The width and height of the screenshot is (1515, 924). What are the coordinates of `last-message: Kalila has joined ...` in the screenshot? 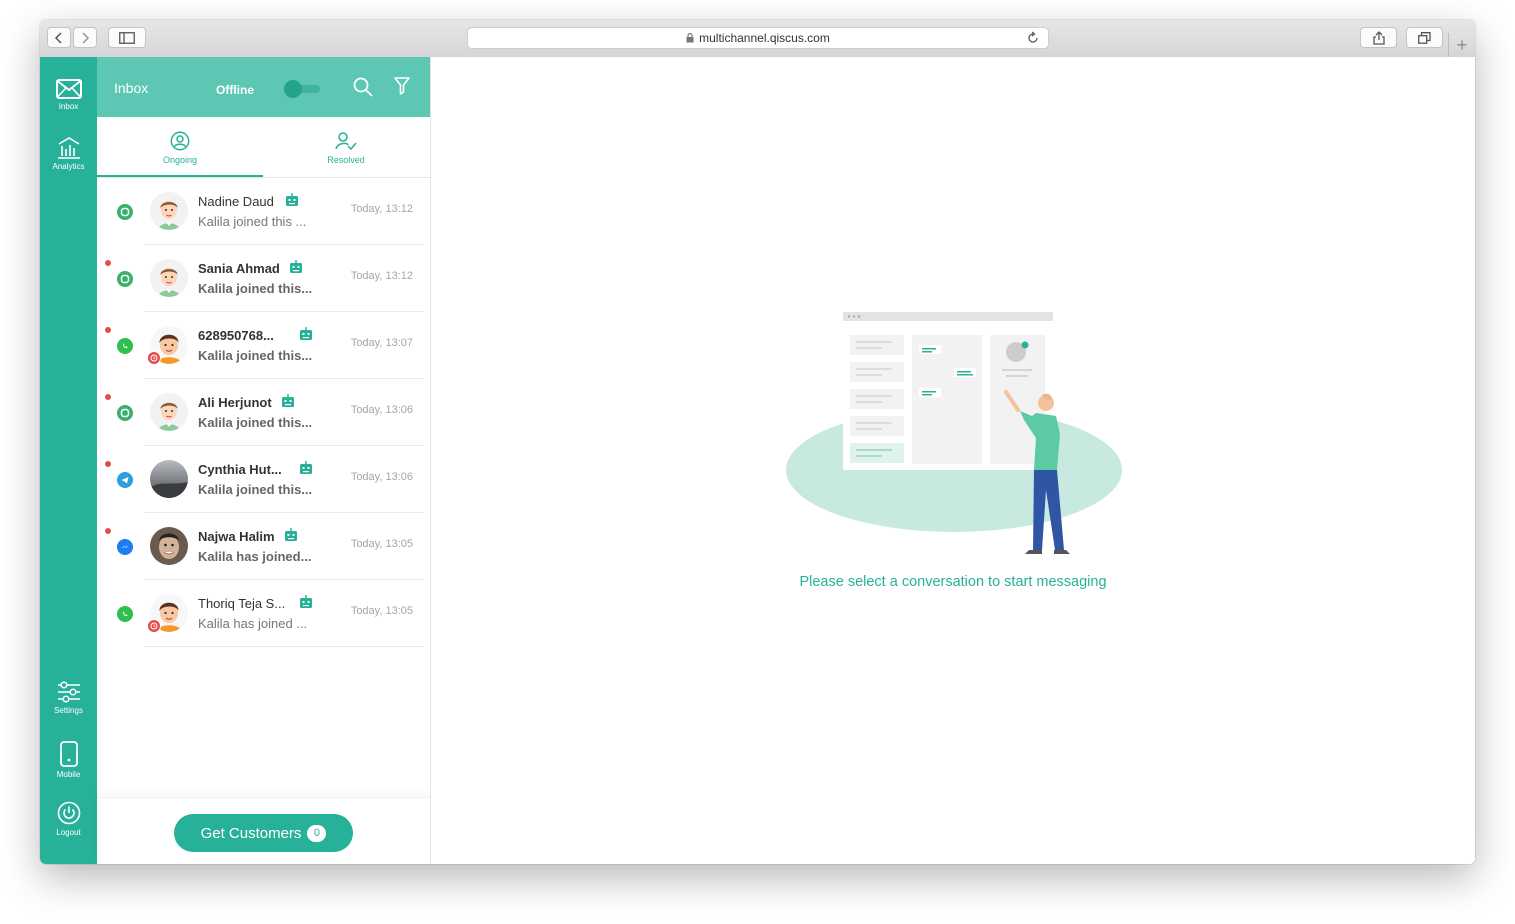 It's located at (253, 623).